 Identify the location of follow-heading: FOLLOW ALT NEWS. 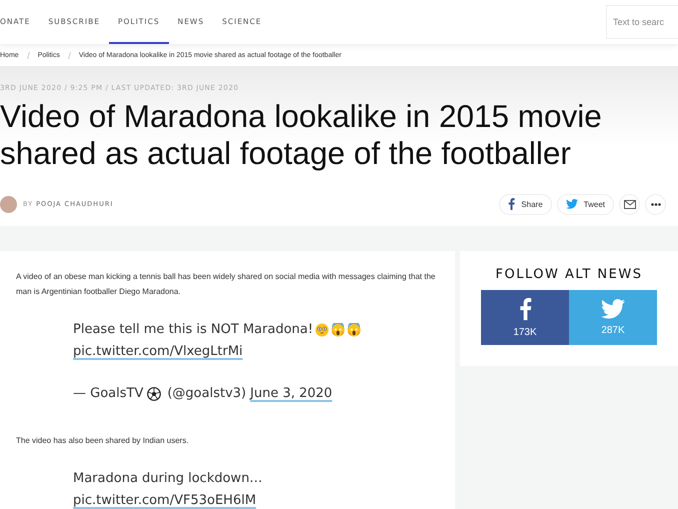
(569, 275).